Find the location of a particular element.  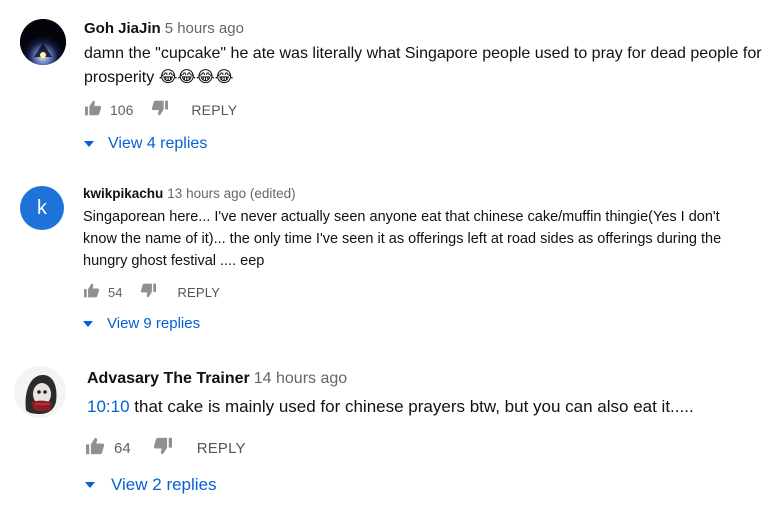

comment-text-line: prosperity 😂😂😂😂 is located at coordinates (159, 77).